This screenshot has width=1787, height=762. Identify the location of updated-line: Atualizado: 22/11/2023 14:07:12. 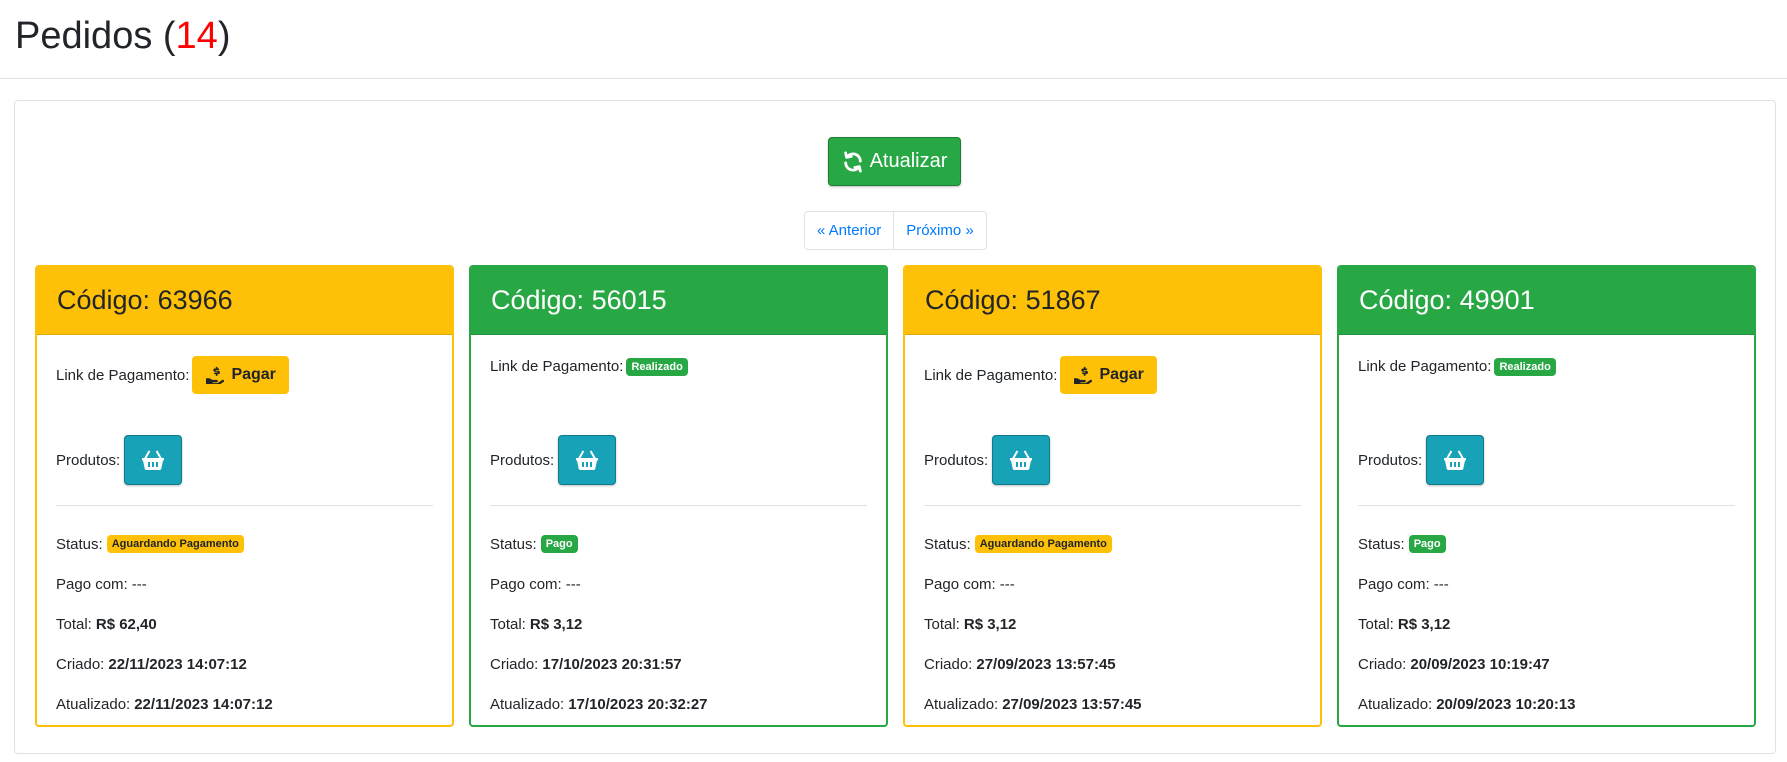
(244, 704).